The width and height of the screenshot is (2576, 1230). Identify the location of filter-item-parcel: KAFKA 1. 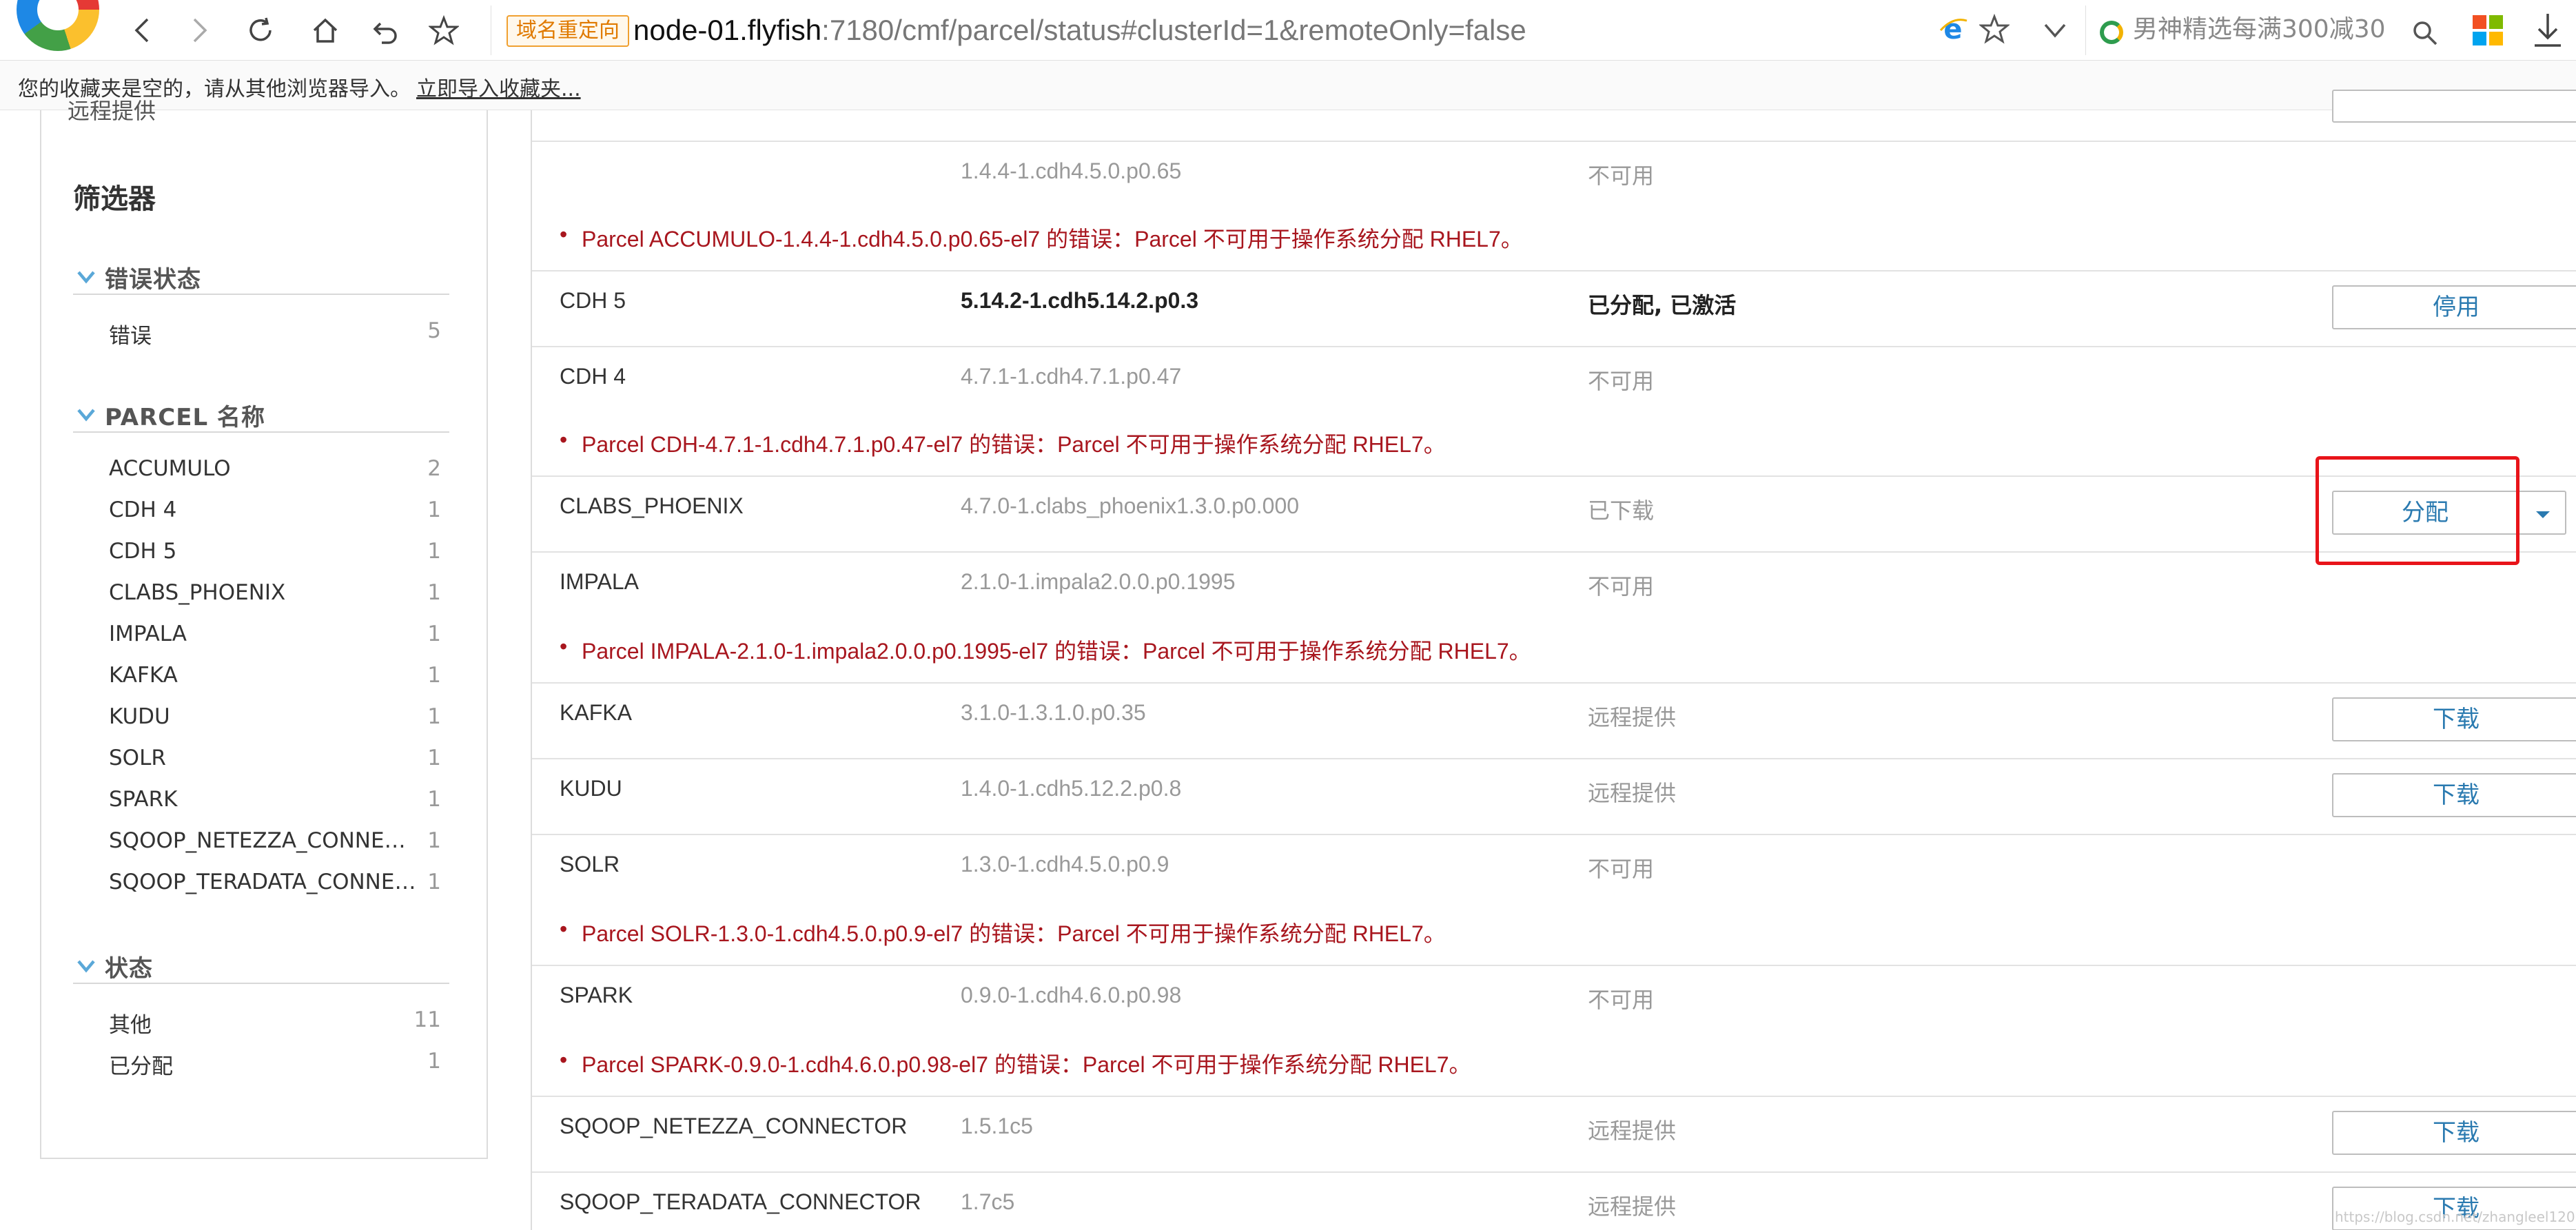
(275, 677).